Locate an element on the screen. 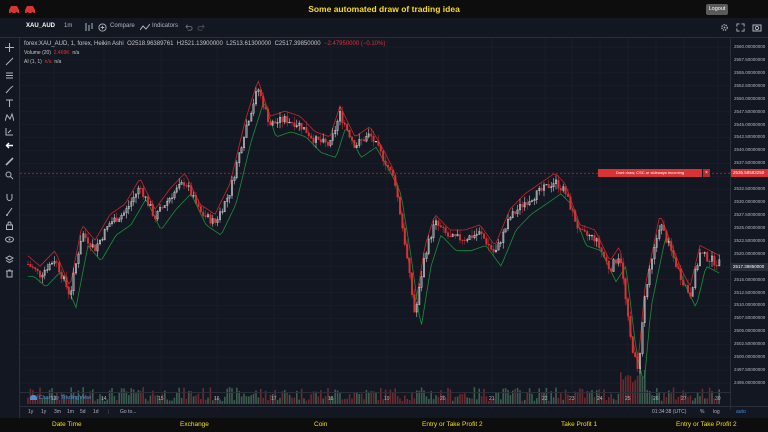  utc-clock: 01:34:38 (UTC) is located at coordinates (669, 412).